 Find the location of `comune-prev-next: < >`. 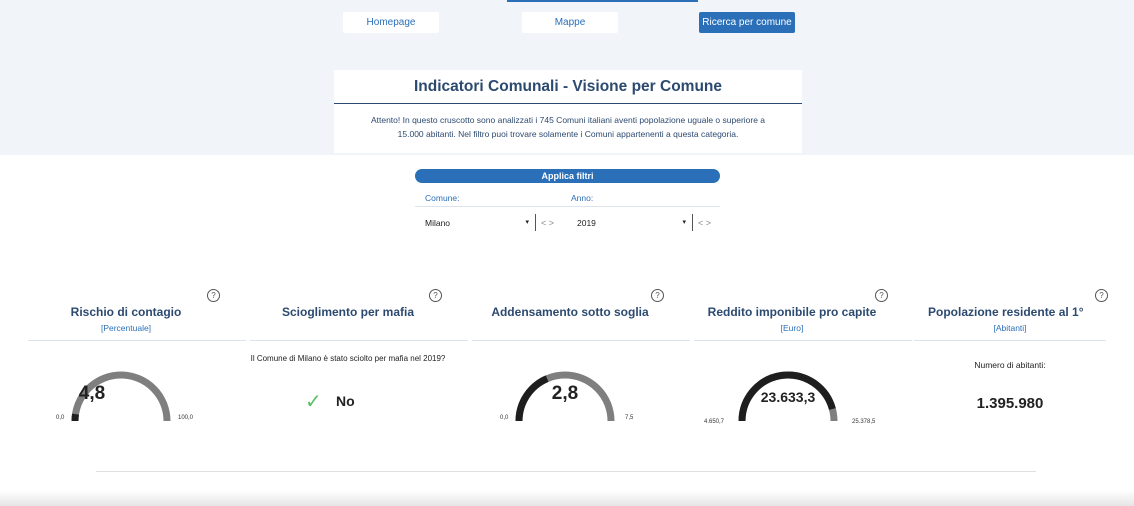

comune-prev-next: < > is located at coordinates (547, 223).